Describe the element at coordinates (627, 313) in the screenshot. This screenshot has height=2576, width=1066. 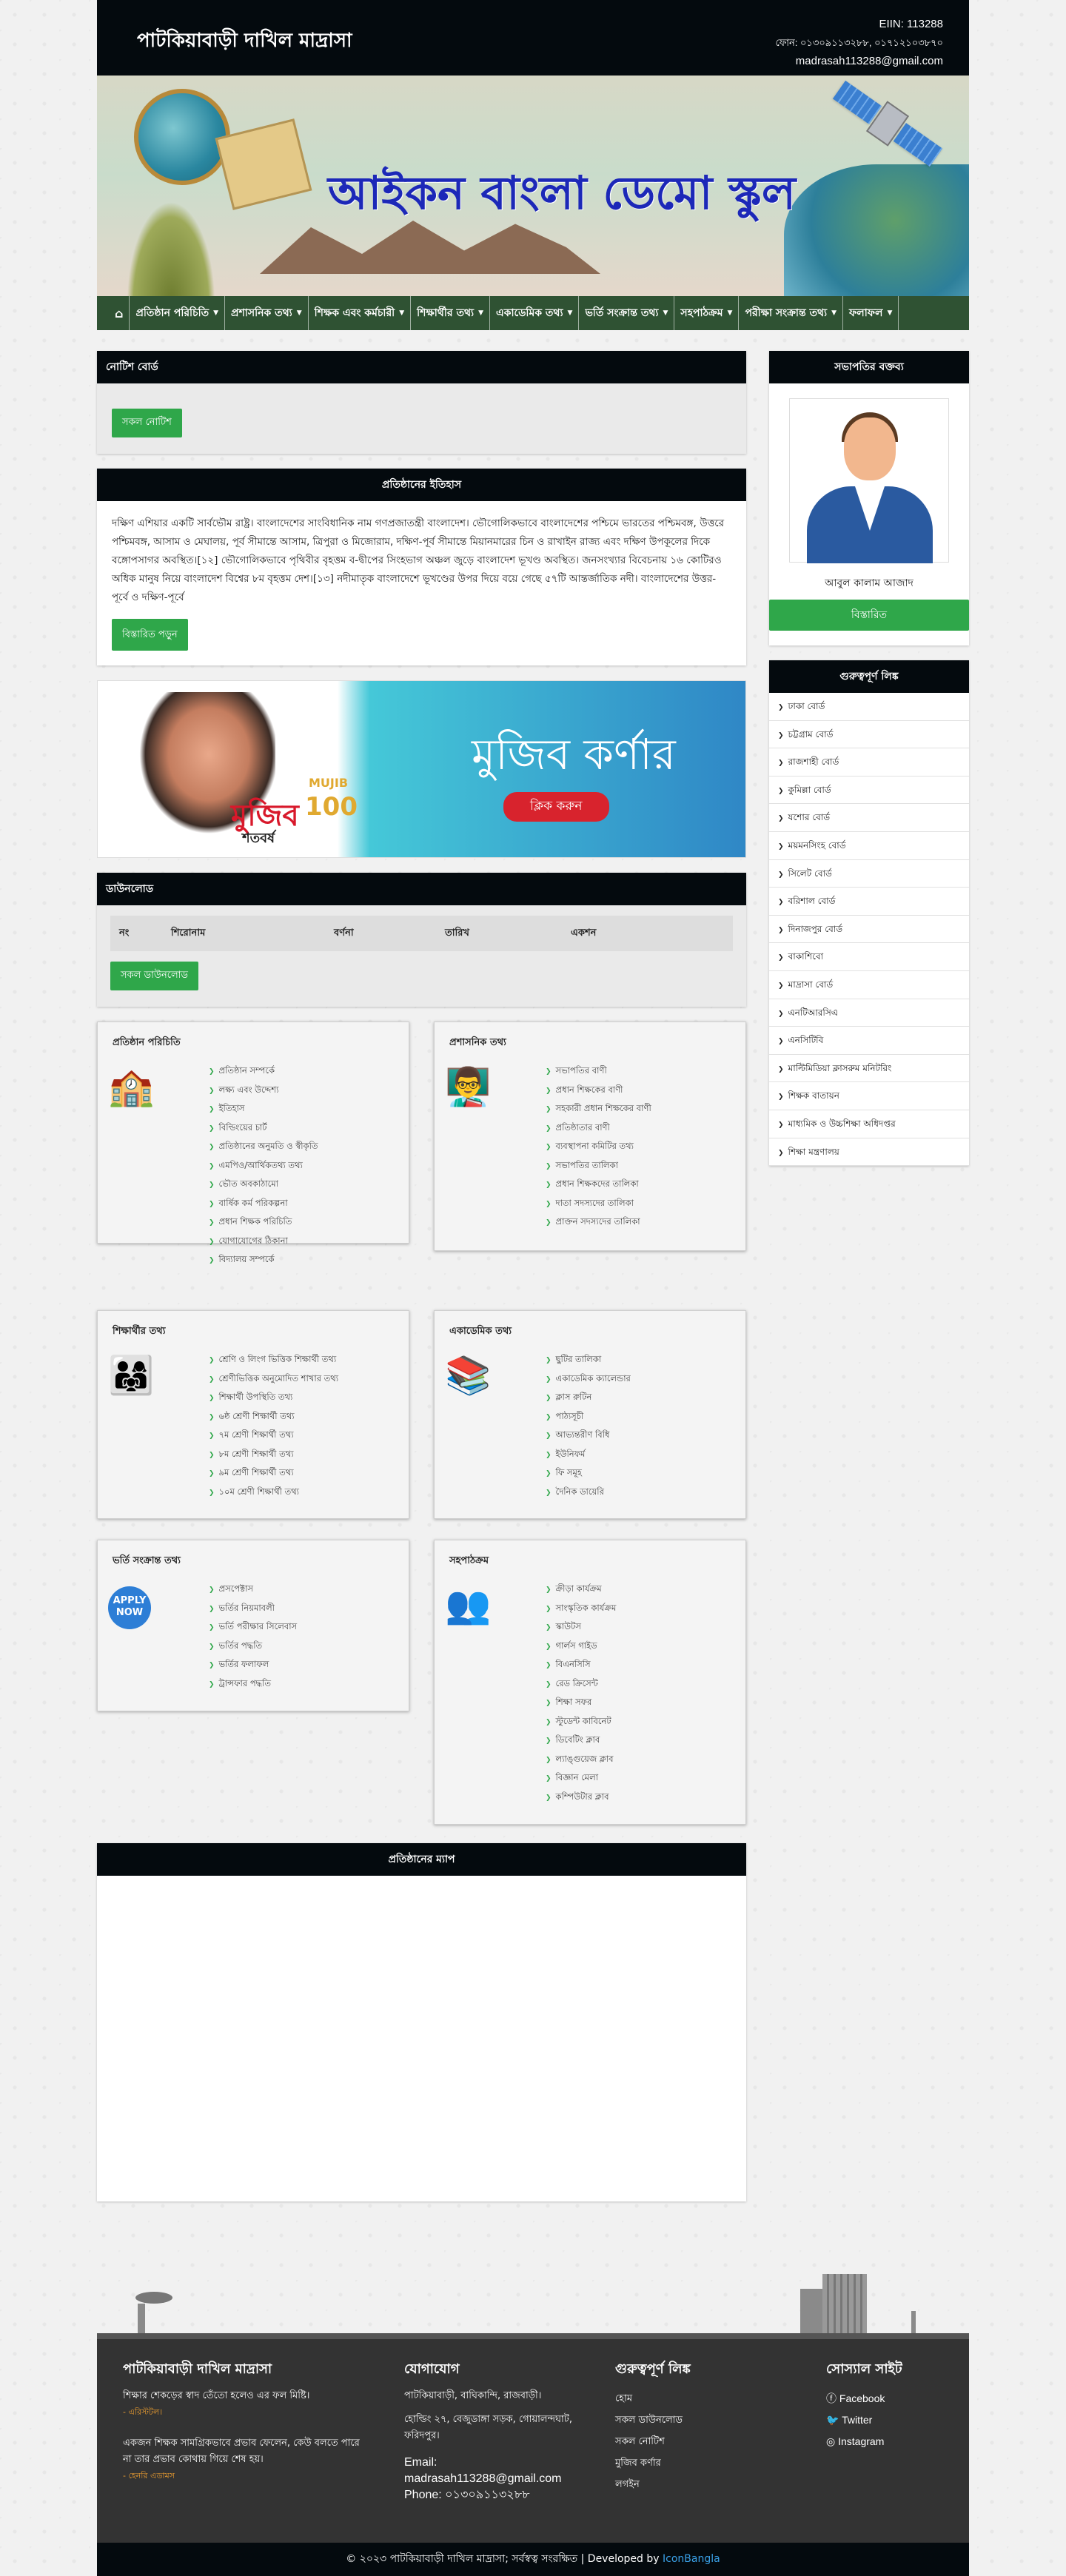
I see `nav-item: ভর্তি সংক্রান্ত তথ্য ▼` at that location.